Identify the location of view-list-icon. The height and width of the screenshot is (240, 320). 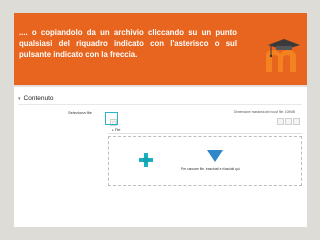
(288, 121).